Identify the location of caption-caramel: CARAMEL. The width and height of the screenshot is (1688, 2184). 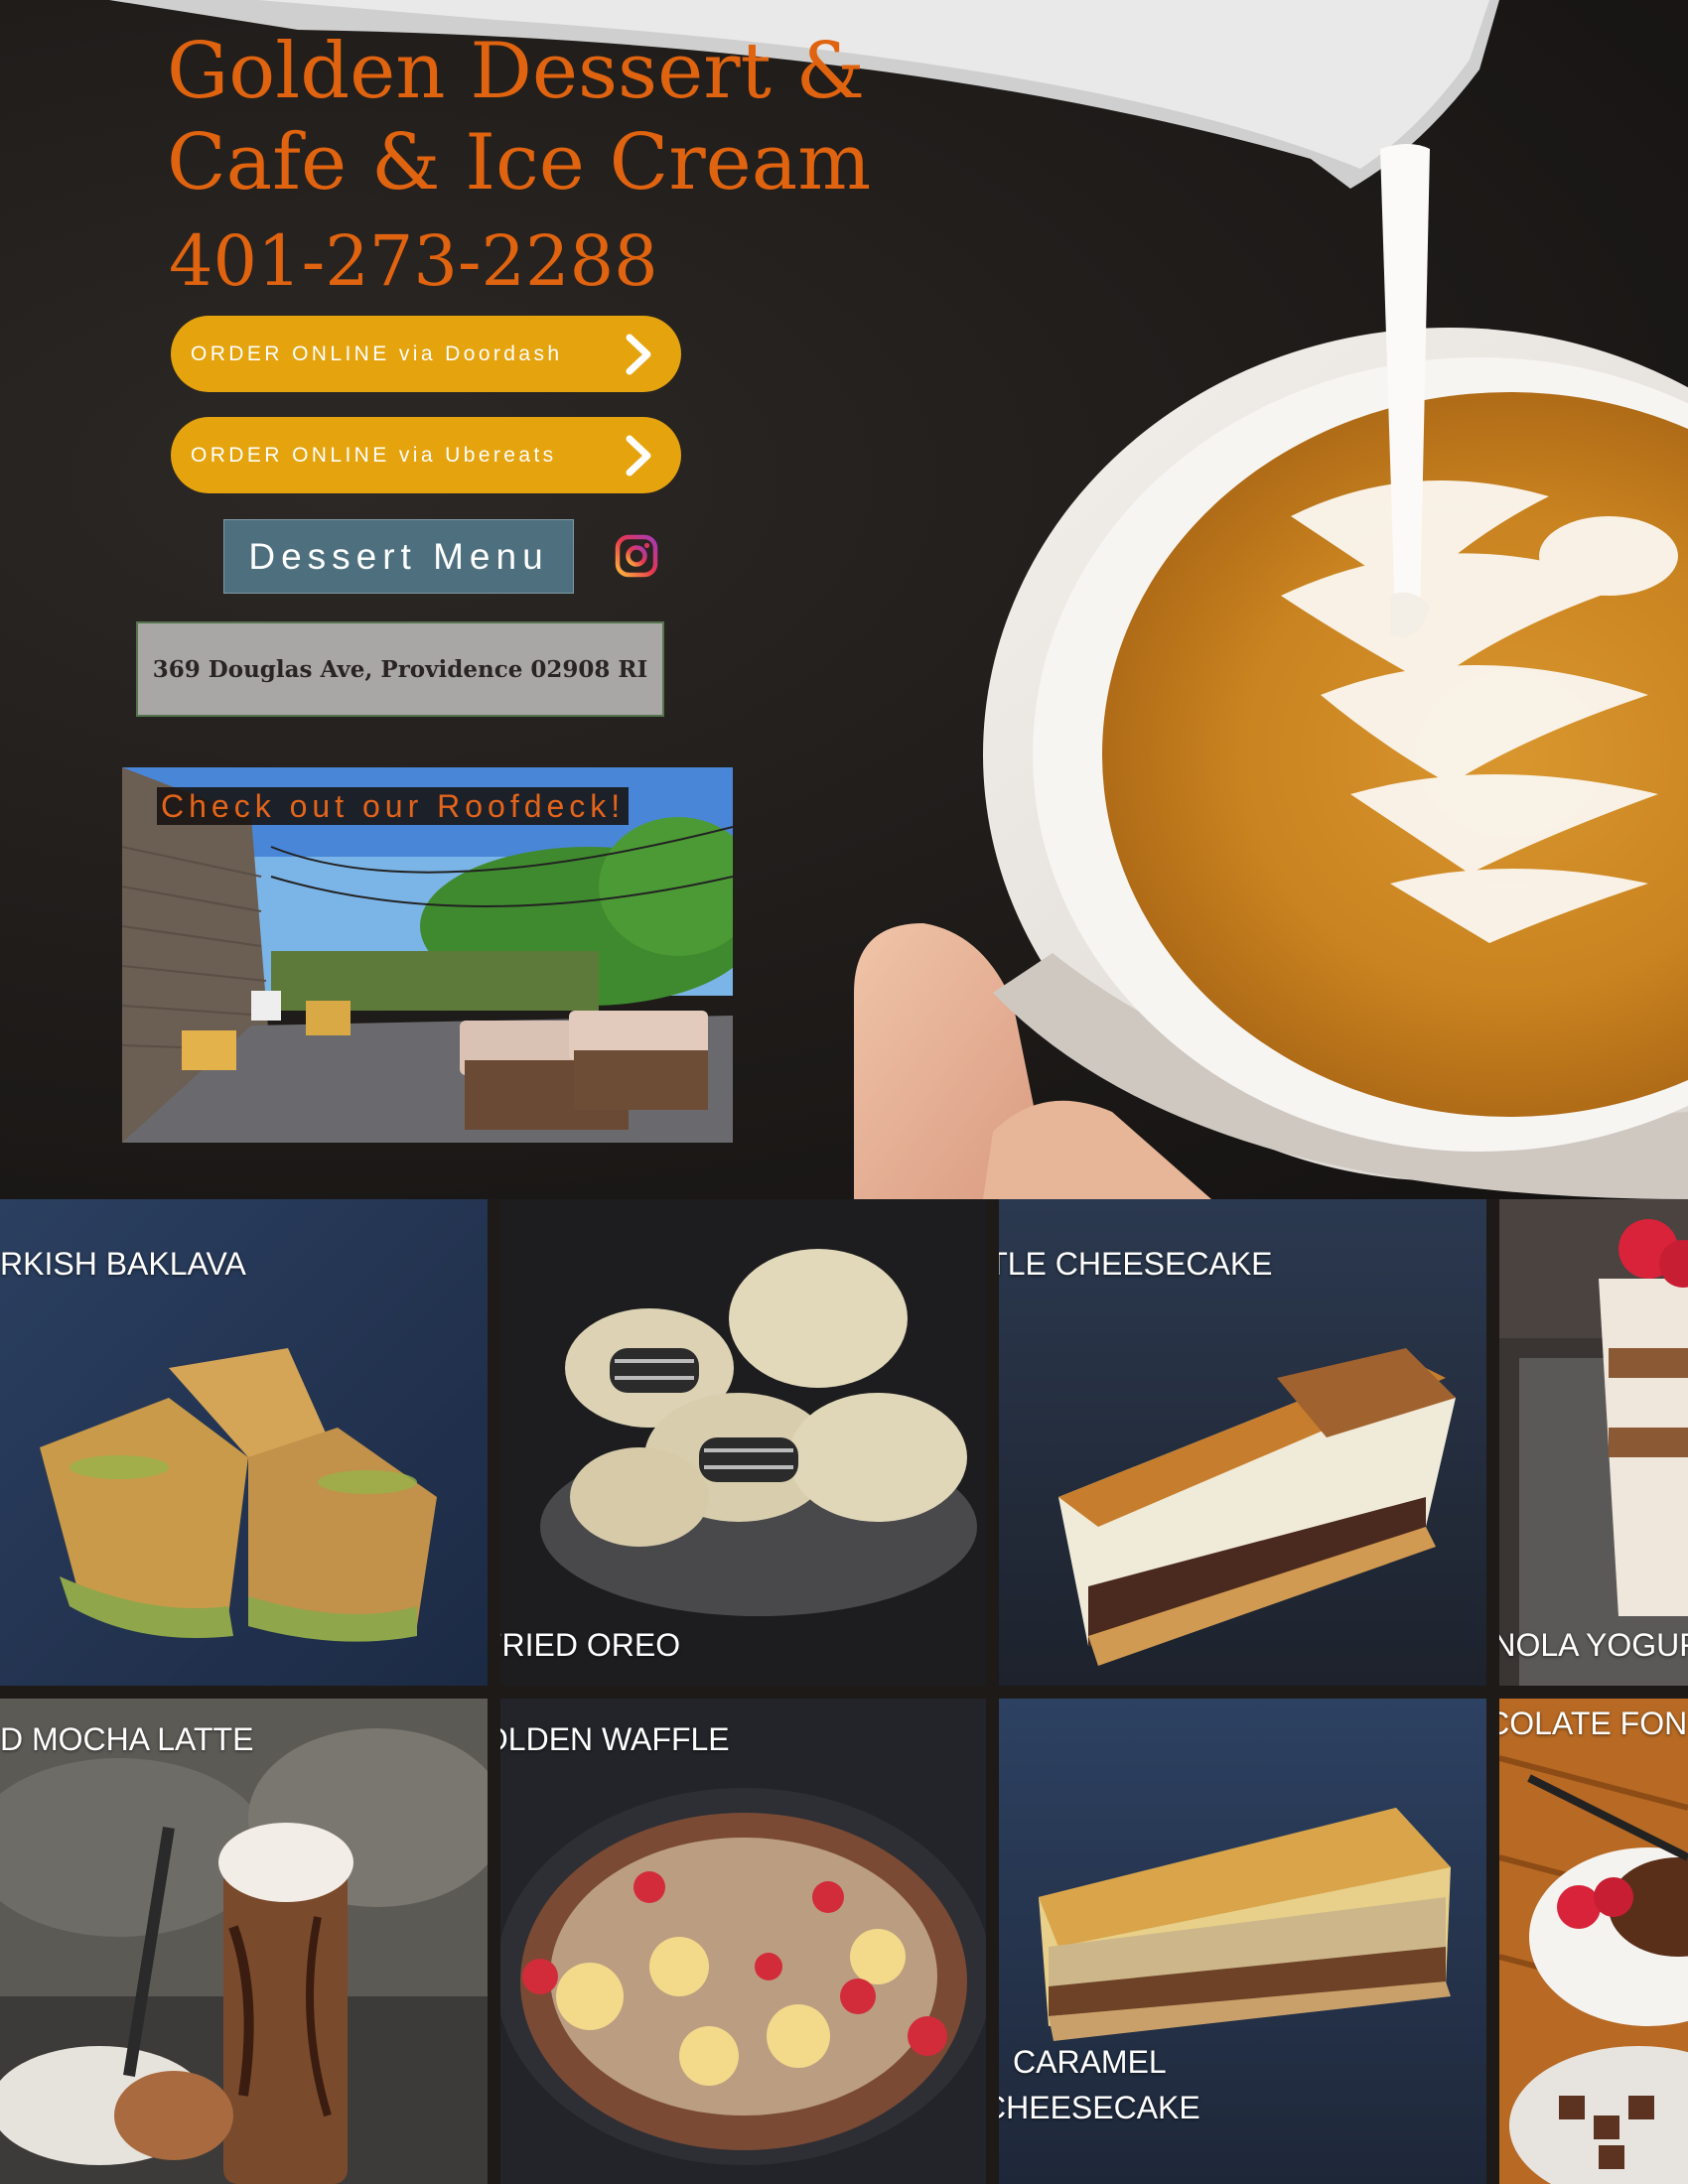
(1090, 2062).